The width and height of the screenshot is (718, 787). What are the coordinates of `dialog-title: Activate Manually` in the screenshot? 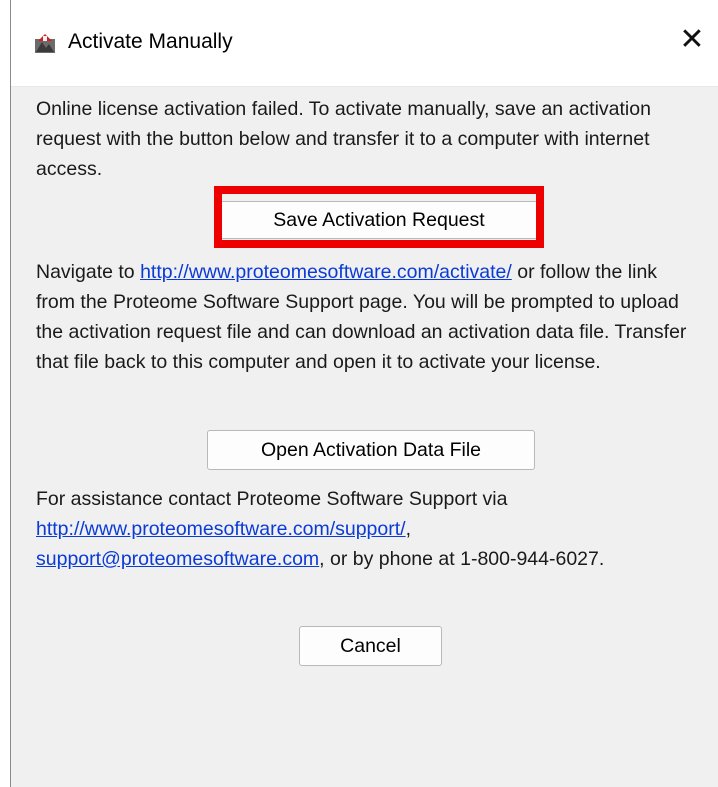 It's located at (150, 41).